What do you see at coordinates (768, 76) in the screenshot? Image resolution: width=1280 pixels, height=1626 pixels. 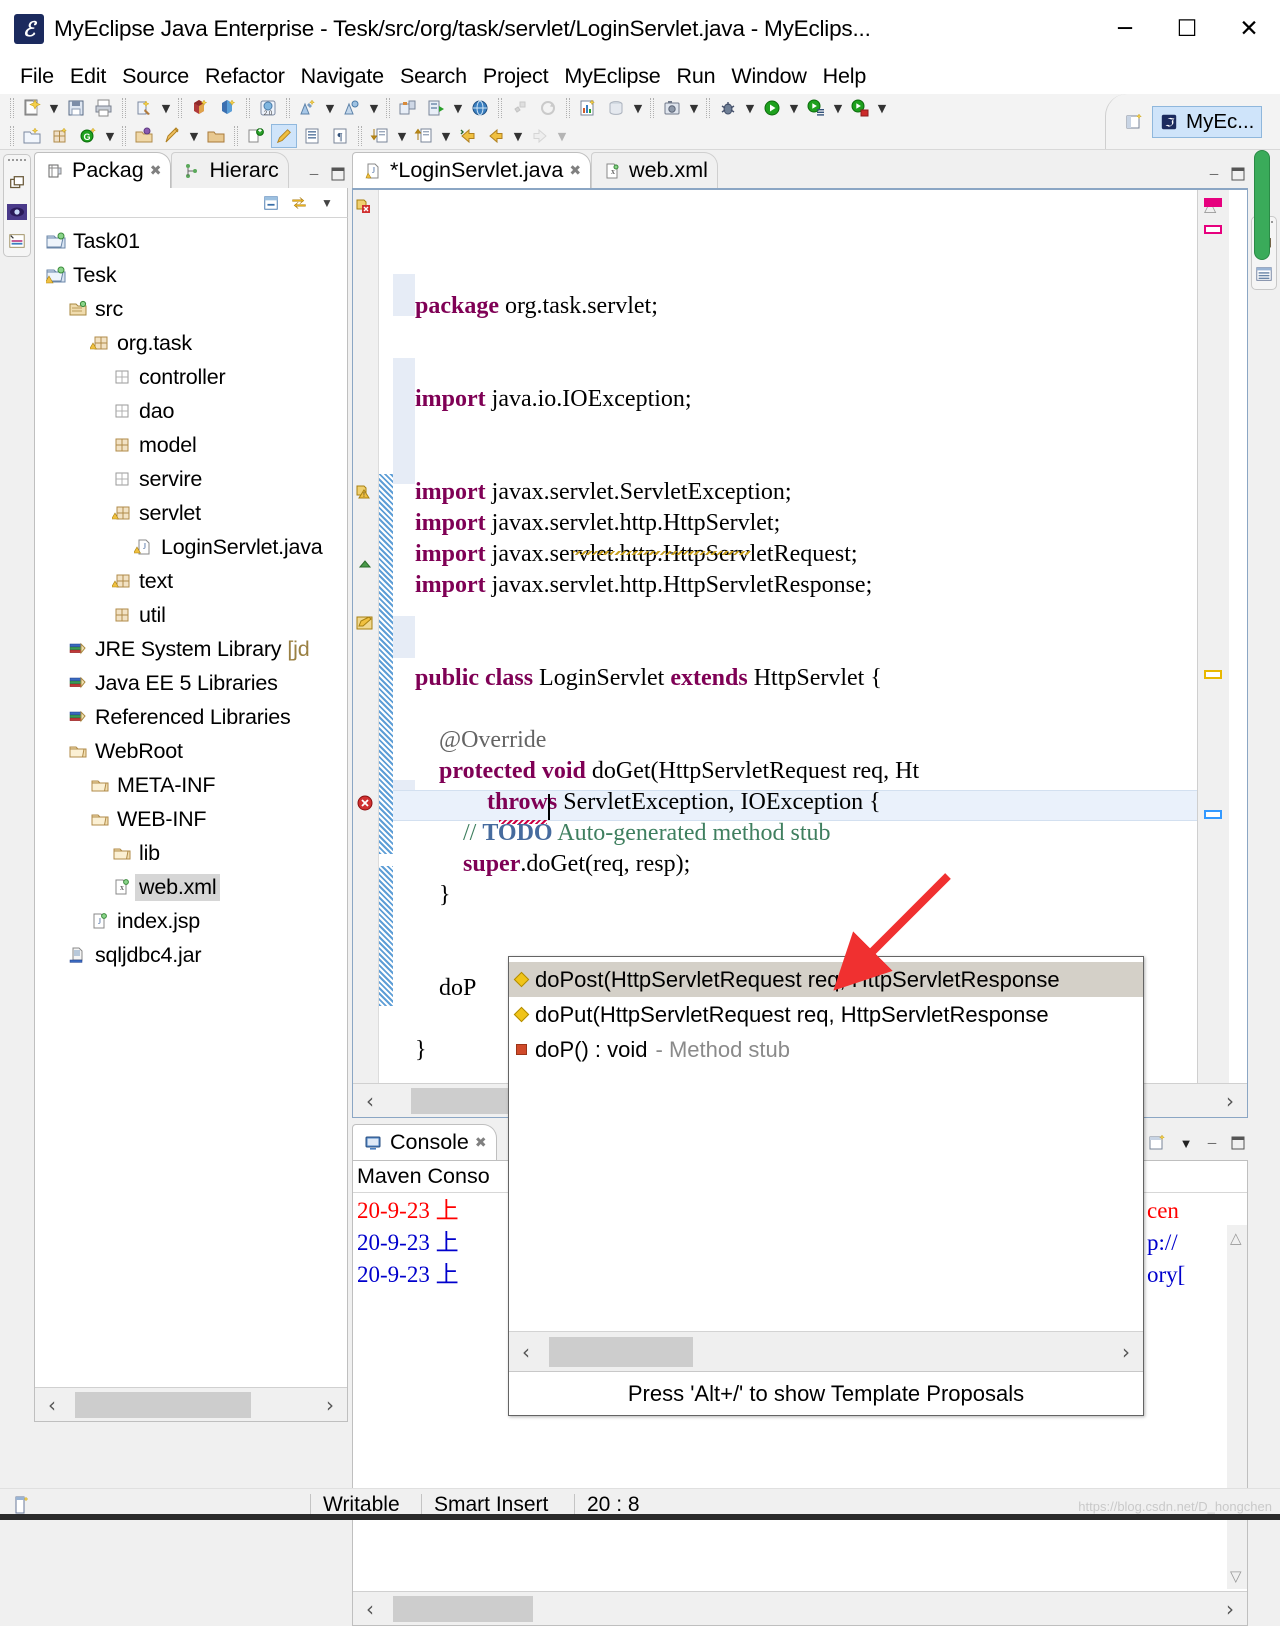 I see `menu-window: Window` at bounding box center [768, 76].